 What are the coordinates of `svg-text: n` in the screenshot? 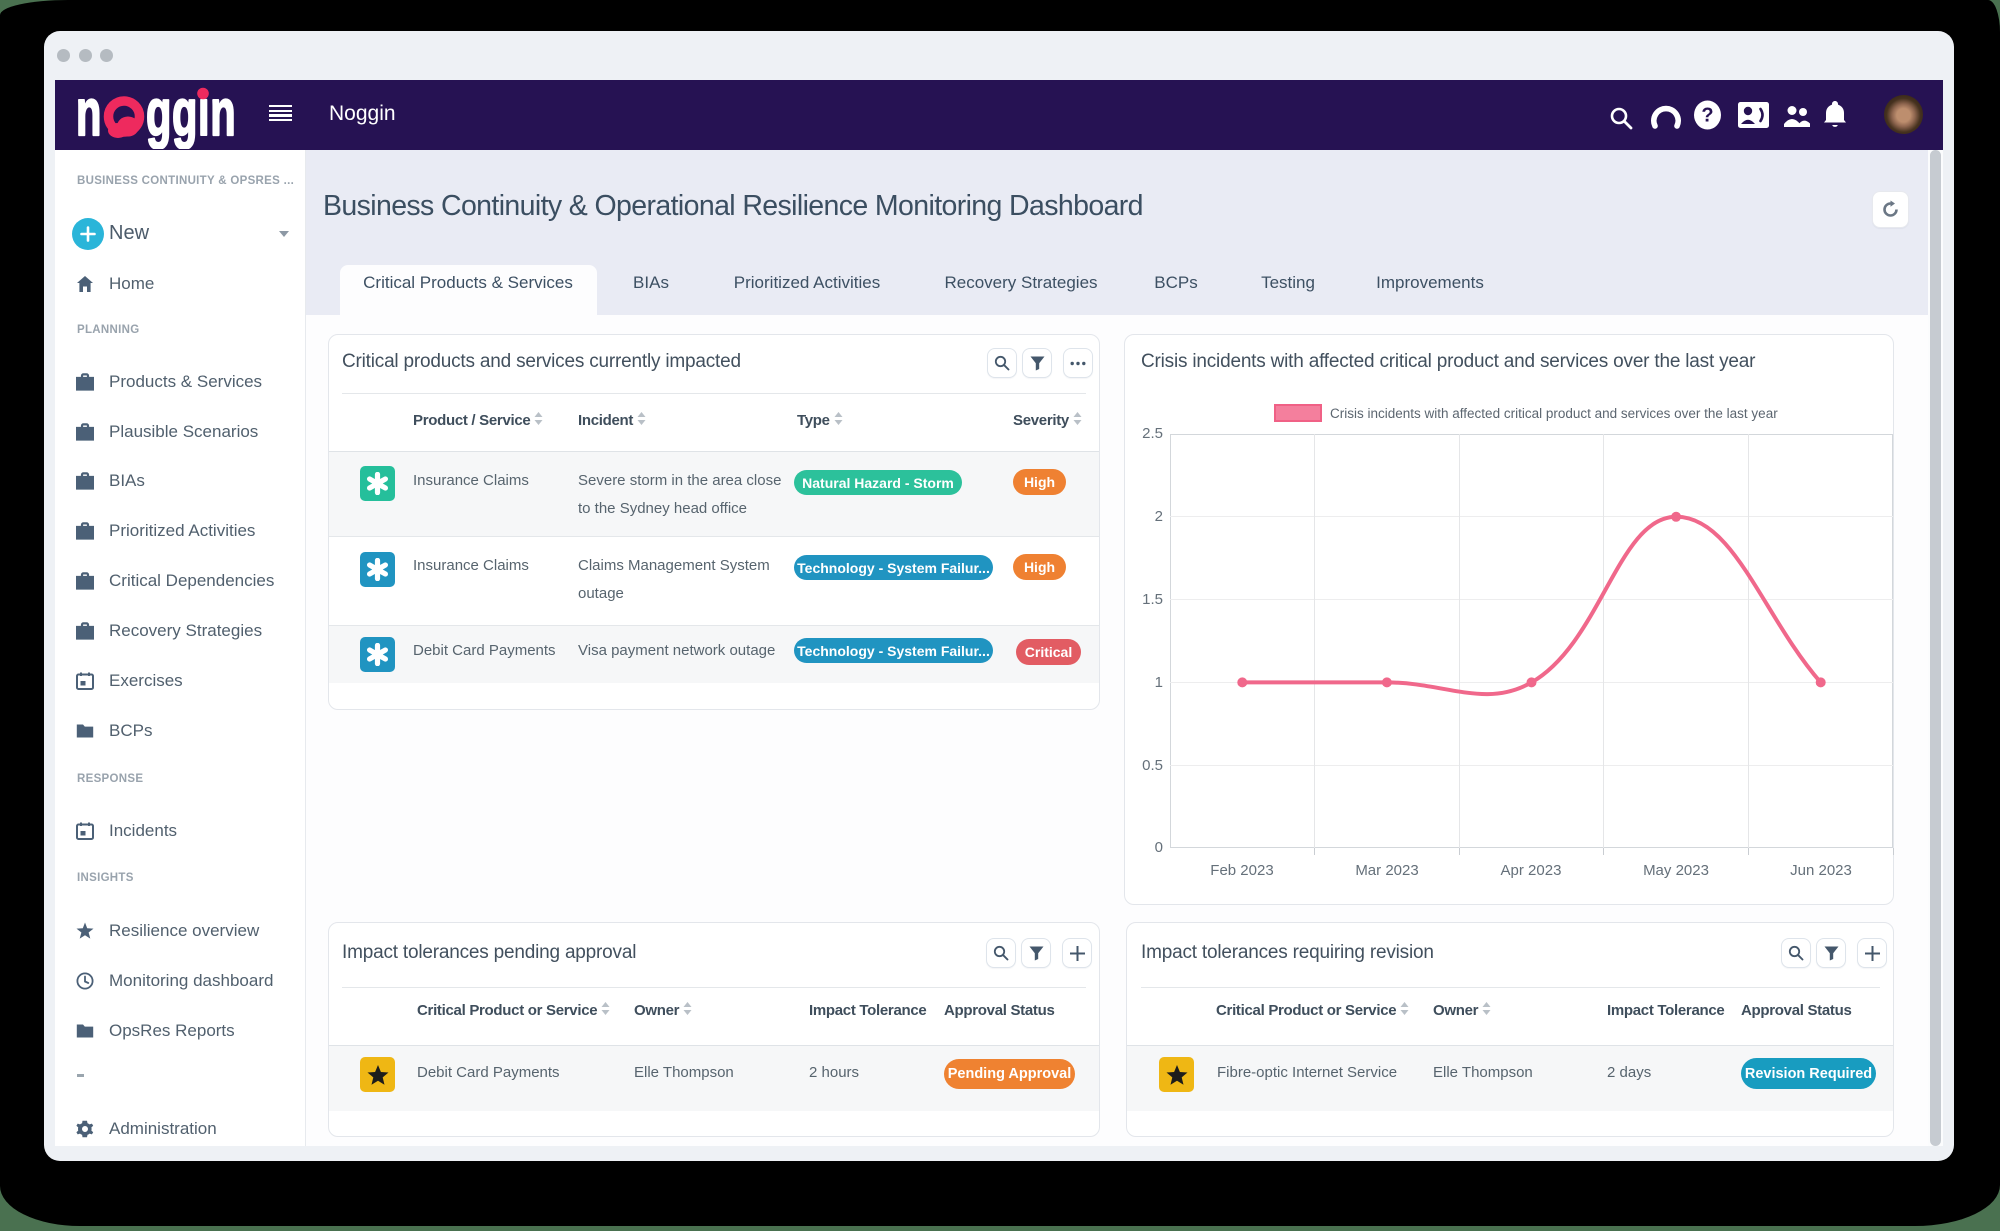 It's located at (88, 114).